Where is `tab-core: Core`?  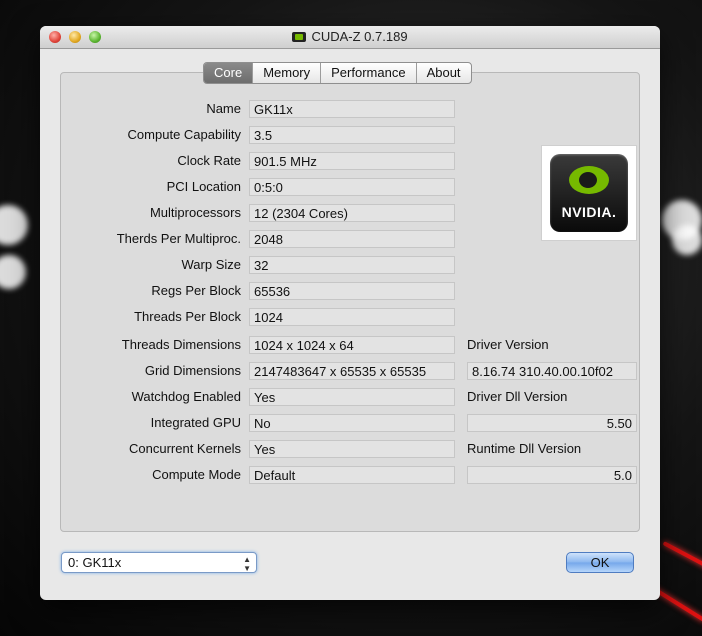
tab-core: Core is located at coordinates (229, 73).